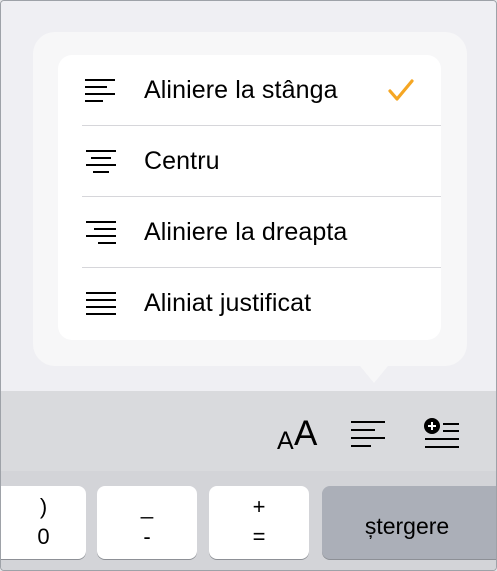  What do you see at coordinates (241, 90) in the screenshot?
I see `menu-item-label: Aliniere la stânga` at bounding box center [241, 90].